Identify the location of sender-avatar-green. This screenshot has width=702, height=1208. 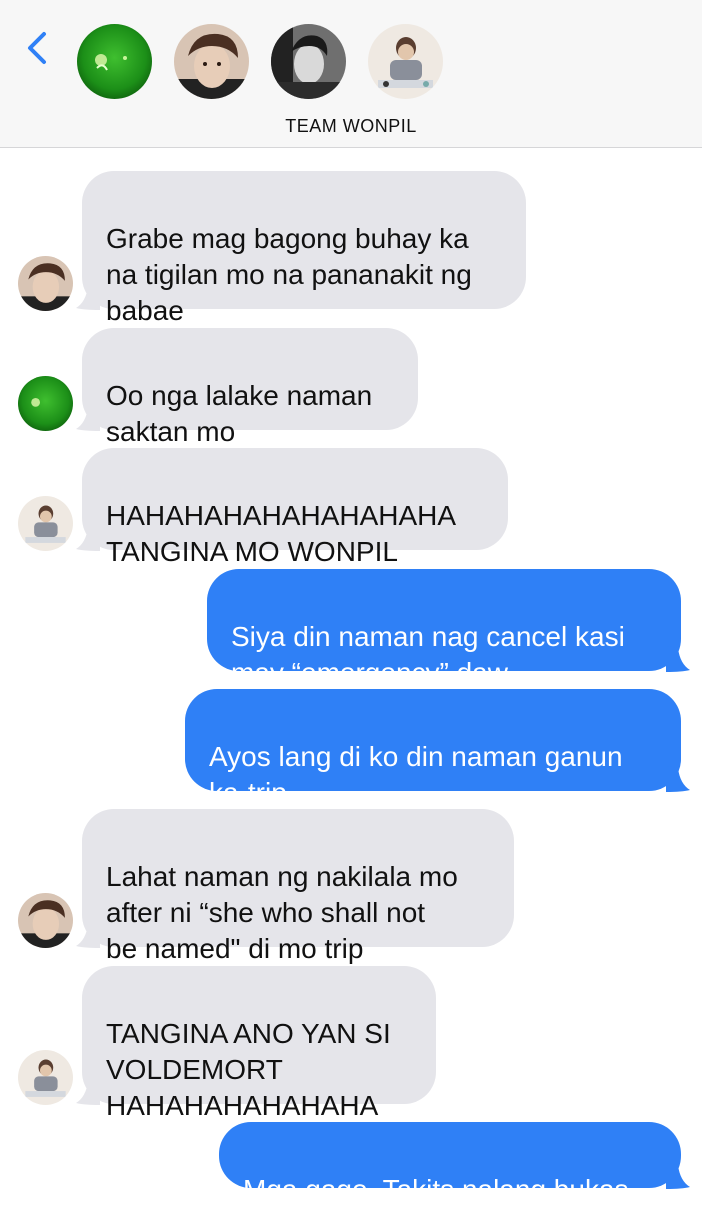
(45, 403).